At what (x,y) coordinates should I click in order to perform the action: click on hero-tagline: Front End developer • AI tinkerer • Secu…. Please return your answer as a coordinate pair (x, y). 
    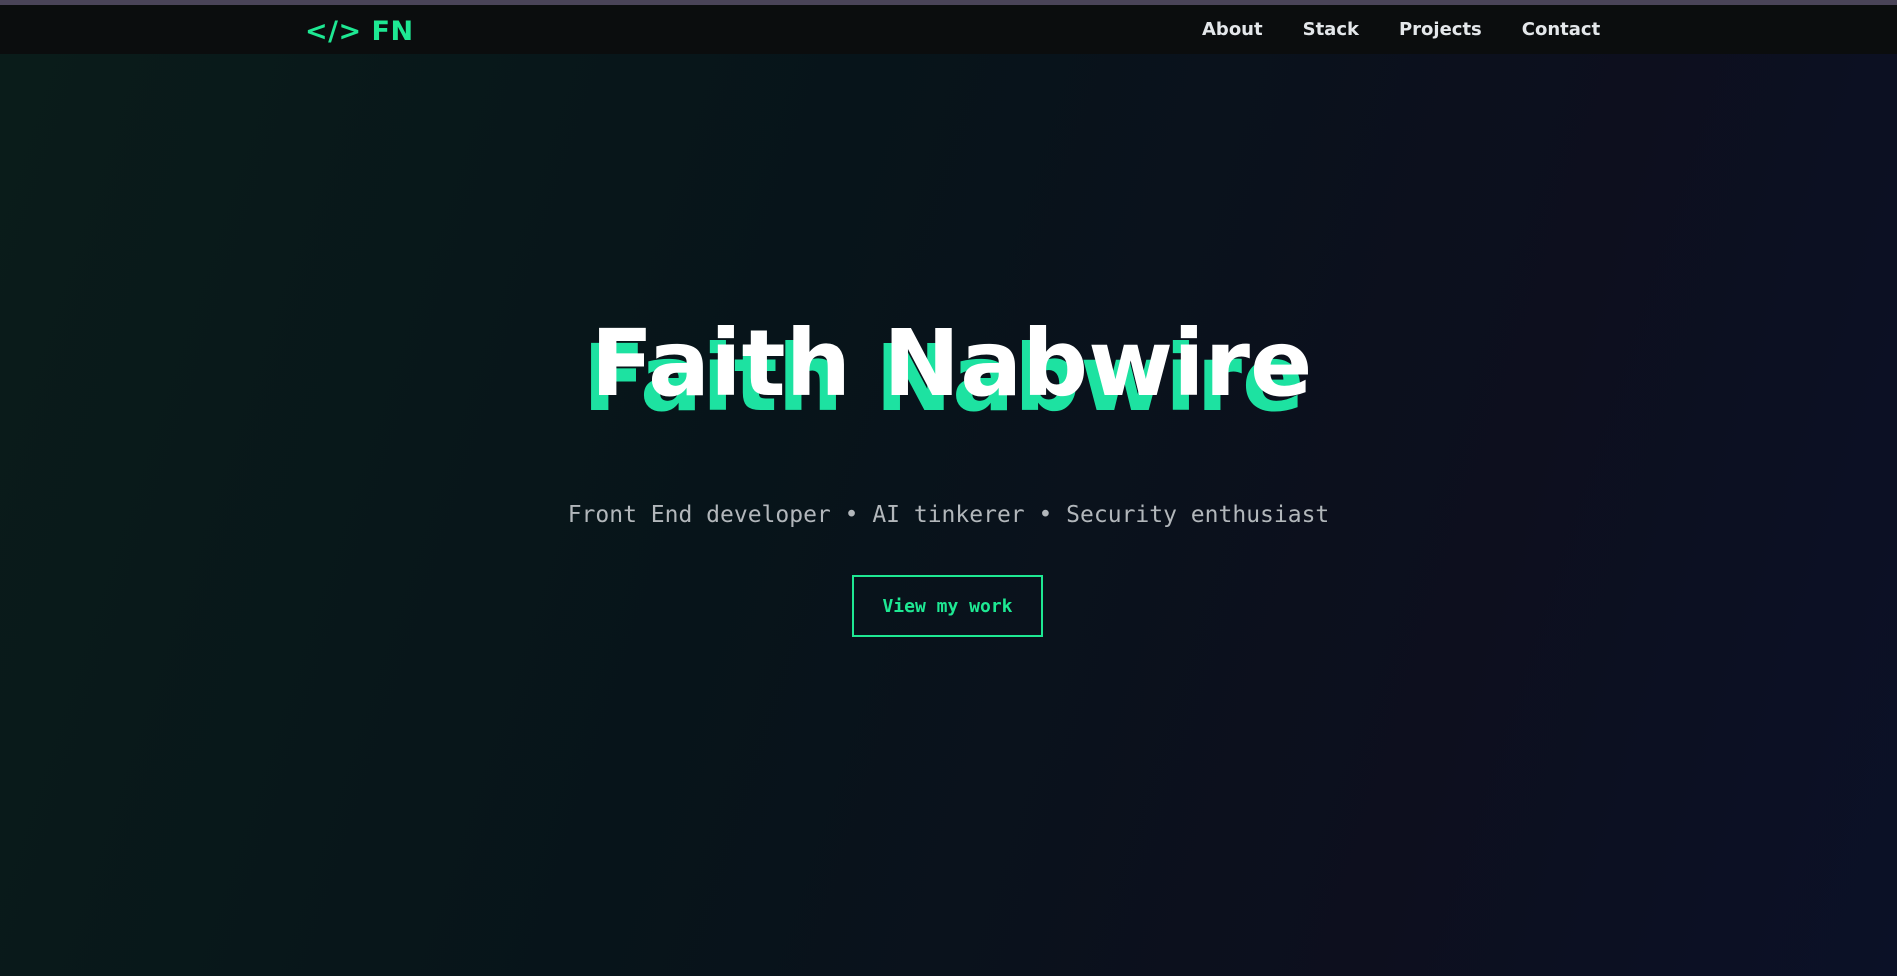
    Looking at the image, I should click on (948, 515).